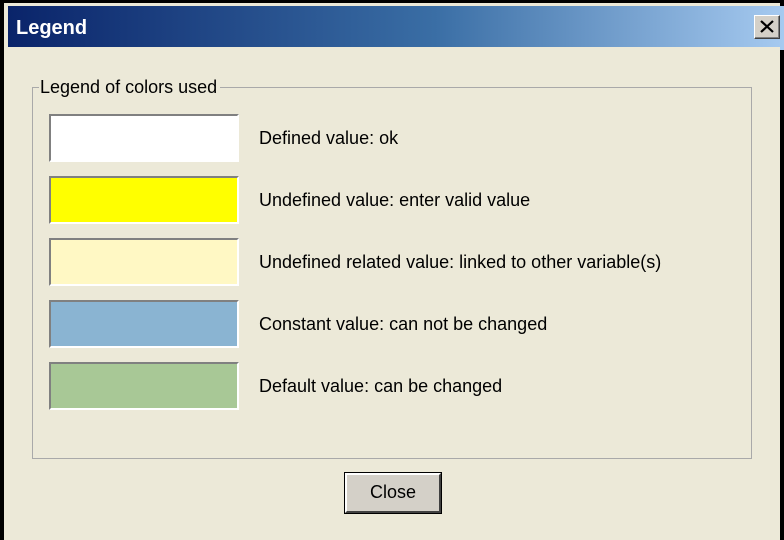 This screenshot has height=540, width=784. What do you see at coordinates (393, 493) in the screenshot?
I see `close-button: Close` at bounding box center [393, 493].